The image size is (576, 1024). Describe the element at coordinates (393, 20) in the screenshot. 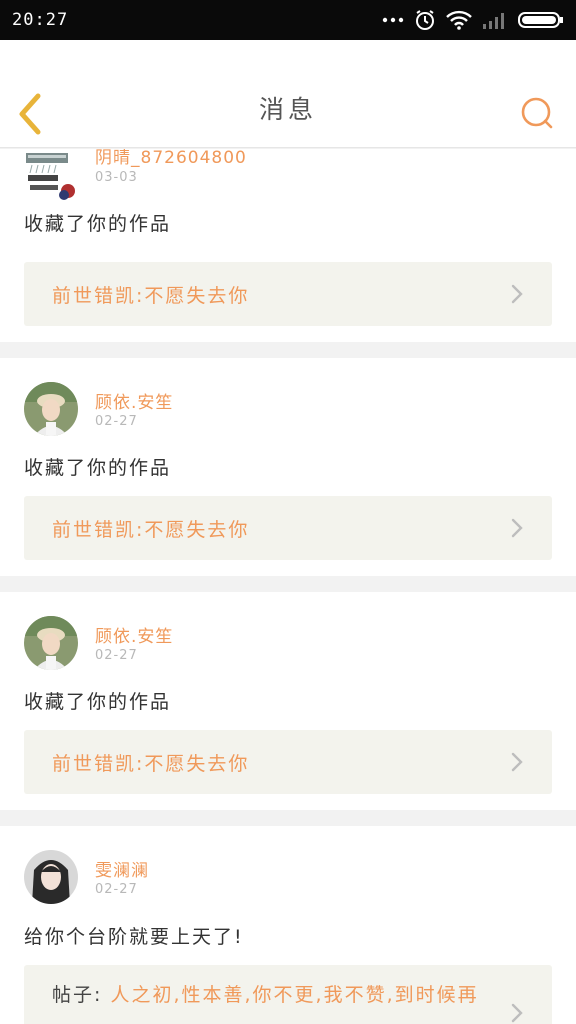

I see `more-dots-icon` at that location.